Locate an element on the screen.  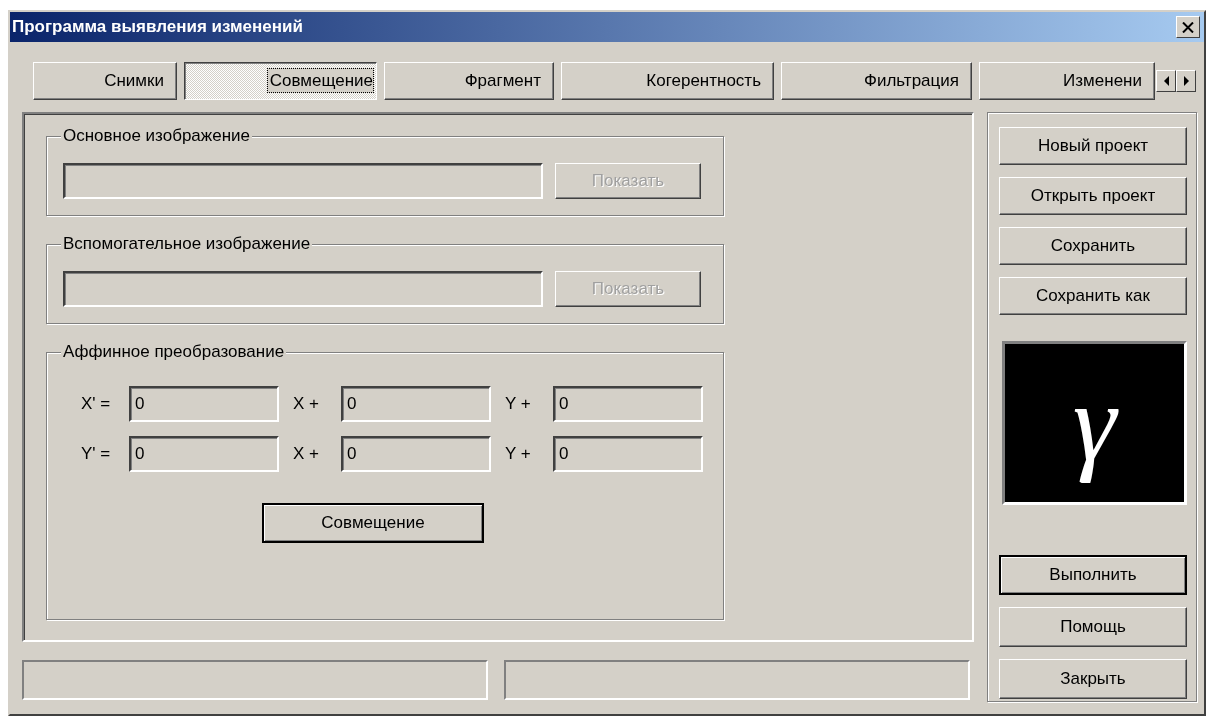
tab: Фрагмент is located at coordinates (469, 81).